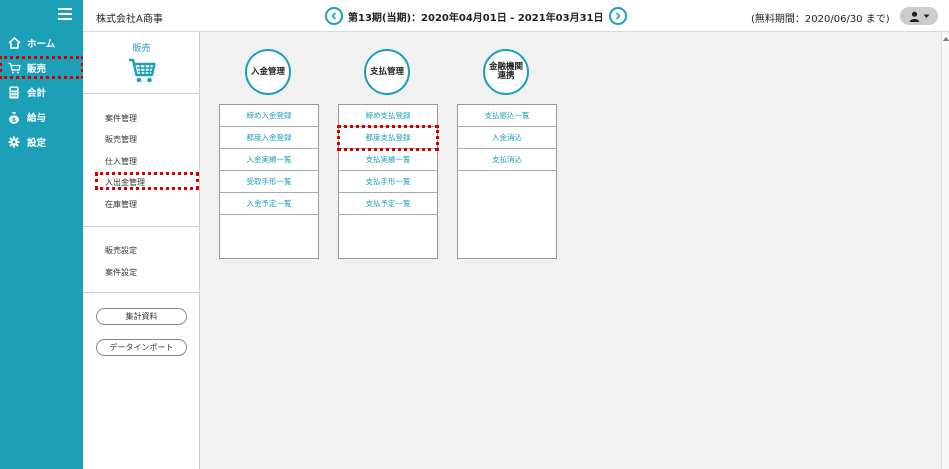  I want to click on sidebar-item-label: 給与, so click(37, 118).